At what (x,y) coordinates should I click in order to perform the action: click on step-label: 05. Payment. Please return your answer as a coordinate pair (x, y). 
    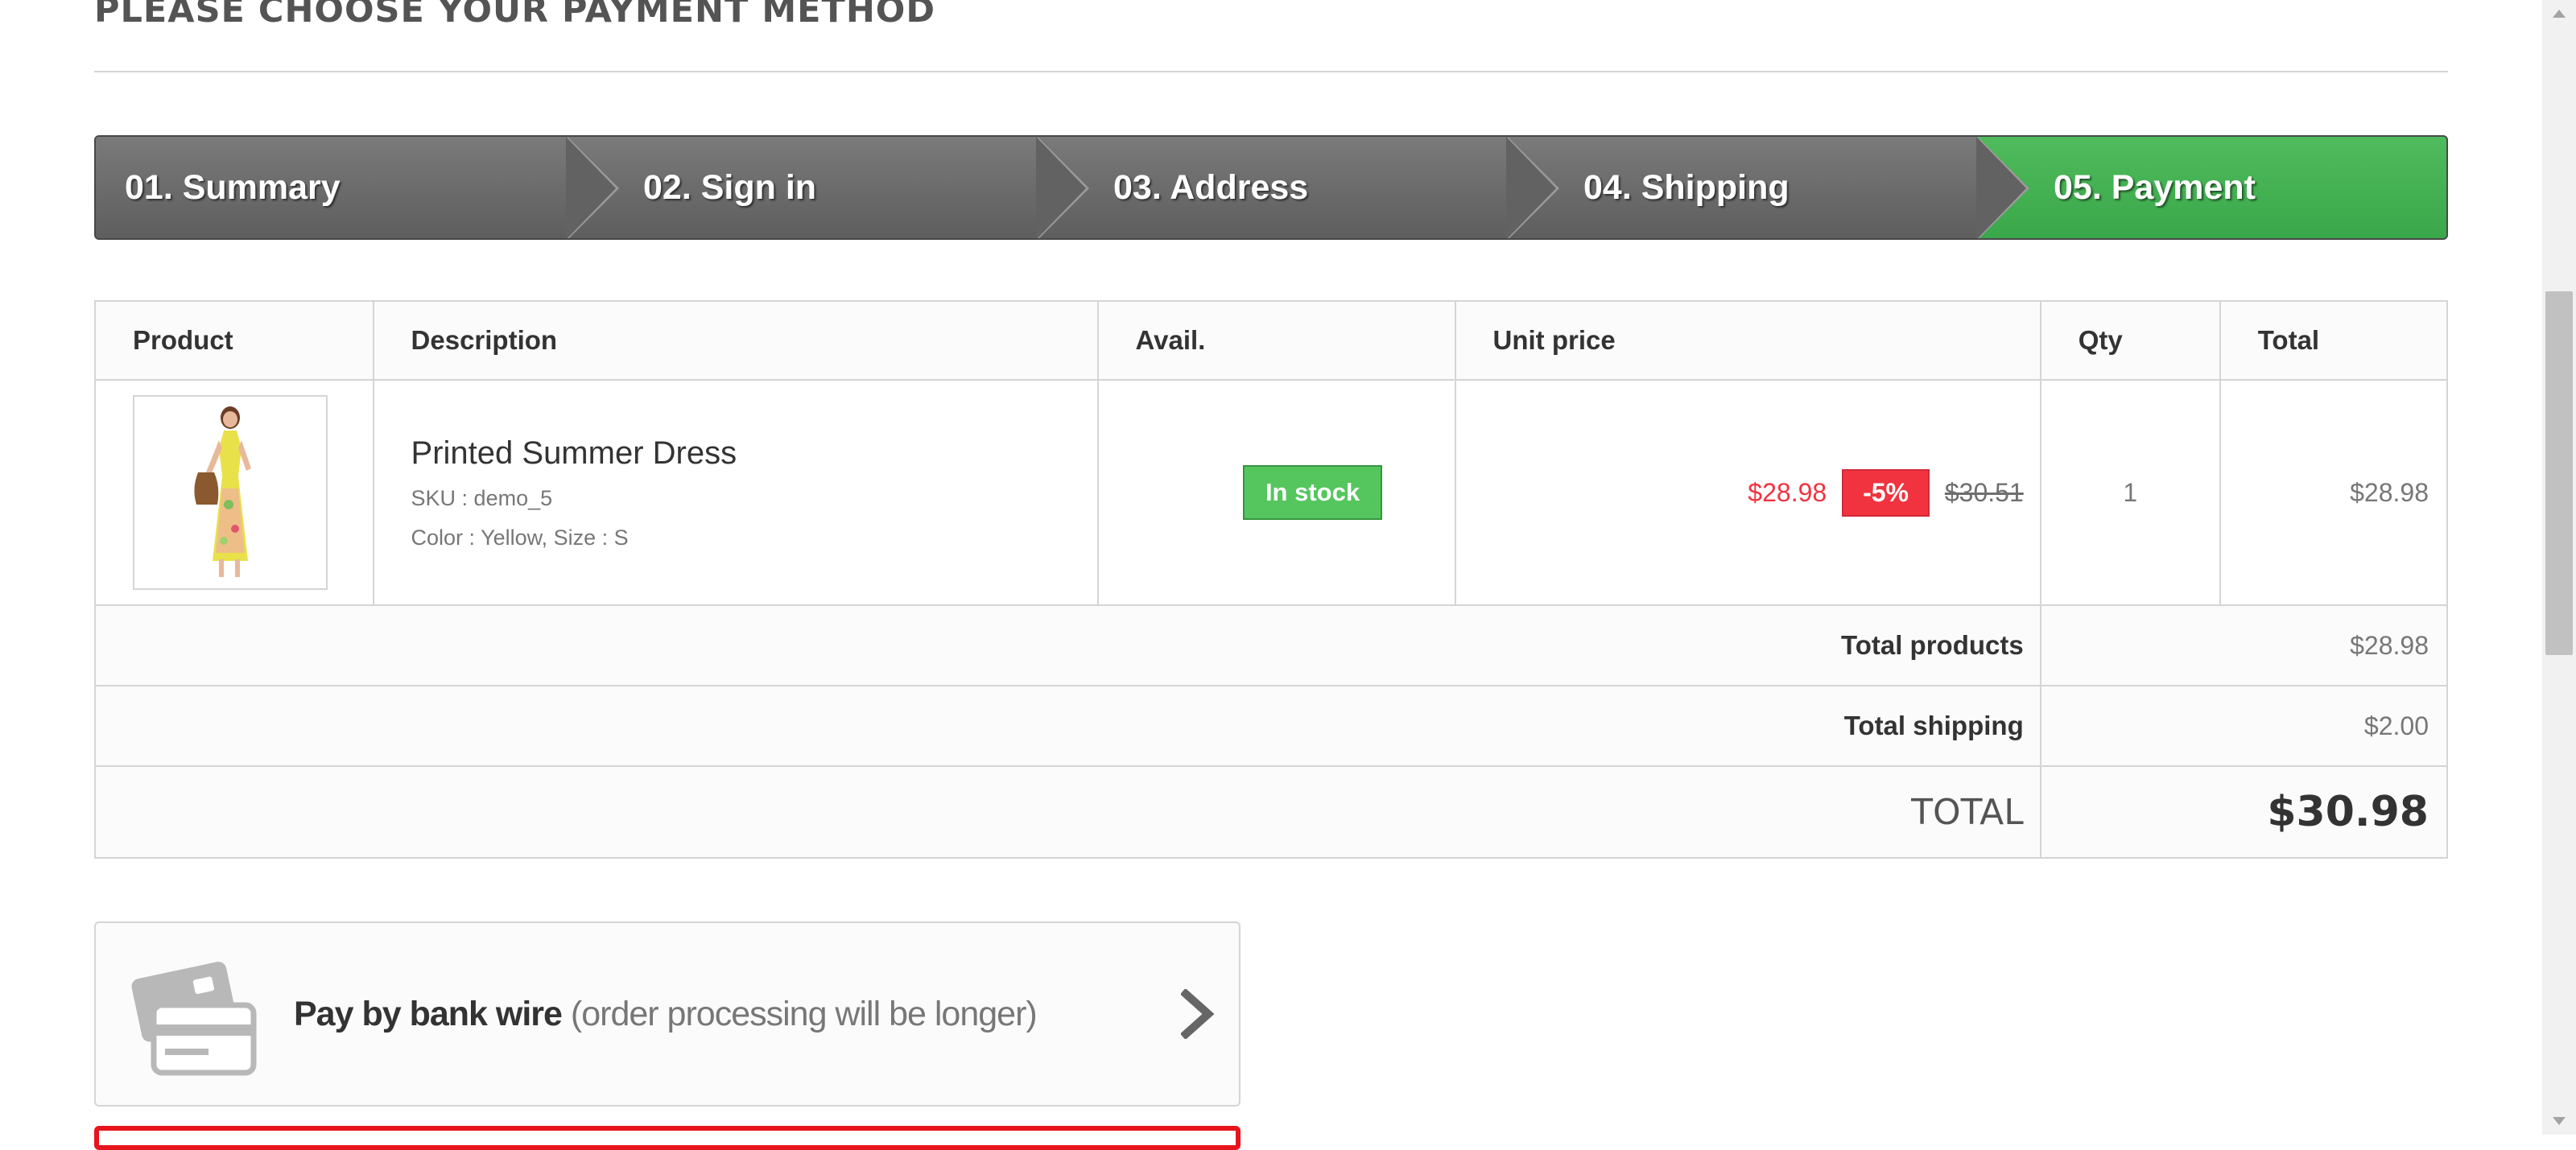
    Looking at the image, I should click on (2155, 187).